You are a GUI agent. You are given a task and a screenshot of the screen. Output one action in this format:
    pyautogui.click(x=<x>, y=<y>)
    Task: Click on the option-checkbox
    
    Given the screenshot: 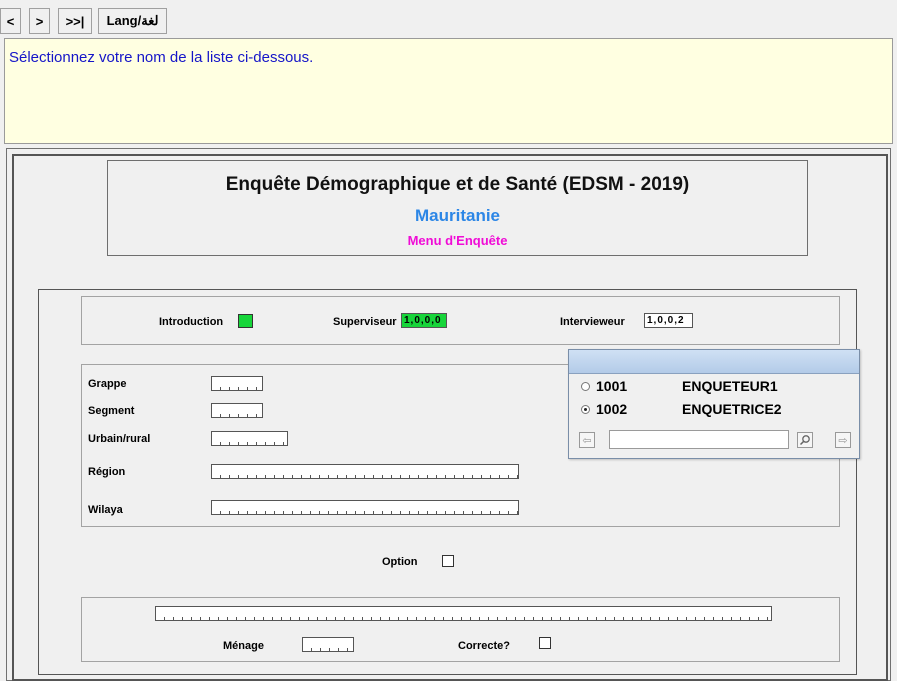 What is the action you would take?
    pyautogui.click(x=448, y=561)
    